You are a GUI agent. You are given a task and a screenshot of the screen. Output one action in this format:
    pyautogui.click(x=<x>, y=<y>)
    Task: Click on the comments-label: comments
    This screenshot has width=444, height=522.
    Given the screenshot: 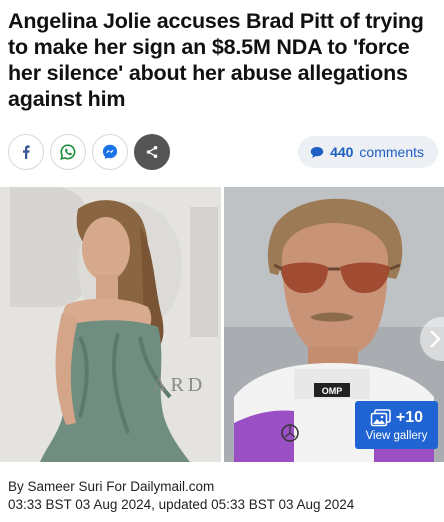 What is the action you would take?
    pyautogui.click(x=391, y=152)
    